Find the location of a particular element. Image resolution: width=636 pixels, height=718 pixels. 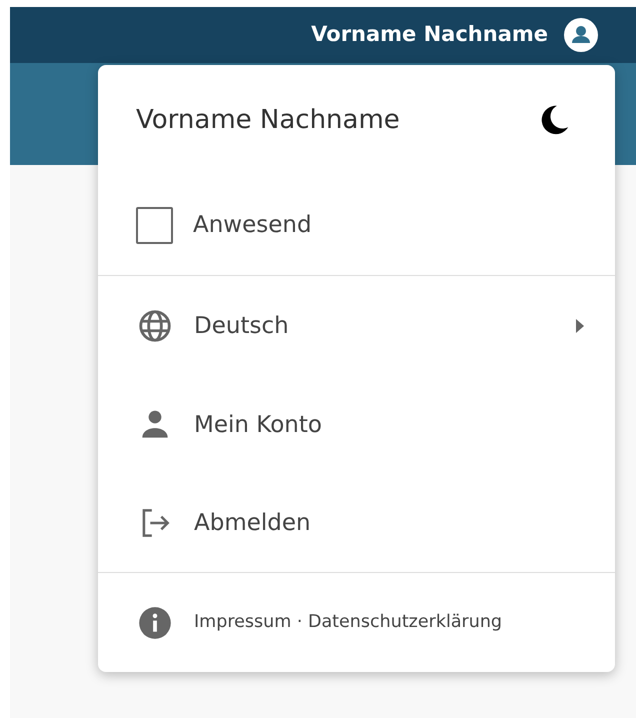

avatar-icon is located at coordinates (581, 35).